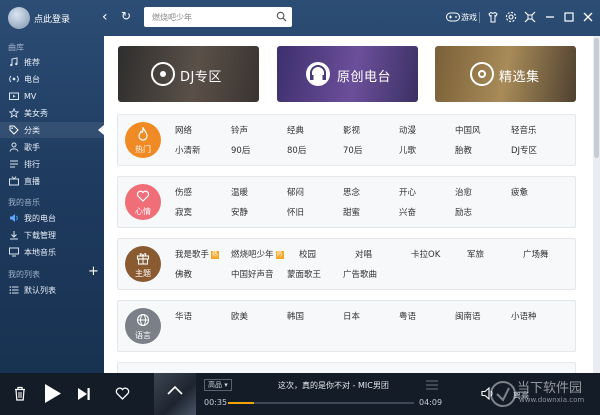 The height and width of the screenshot is (415, 600). What do you see at coordinates (453, 17) in the screenshot?
I see `gamepad-icon` at bounding box center [453, 17].